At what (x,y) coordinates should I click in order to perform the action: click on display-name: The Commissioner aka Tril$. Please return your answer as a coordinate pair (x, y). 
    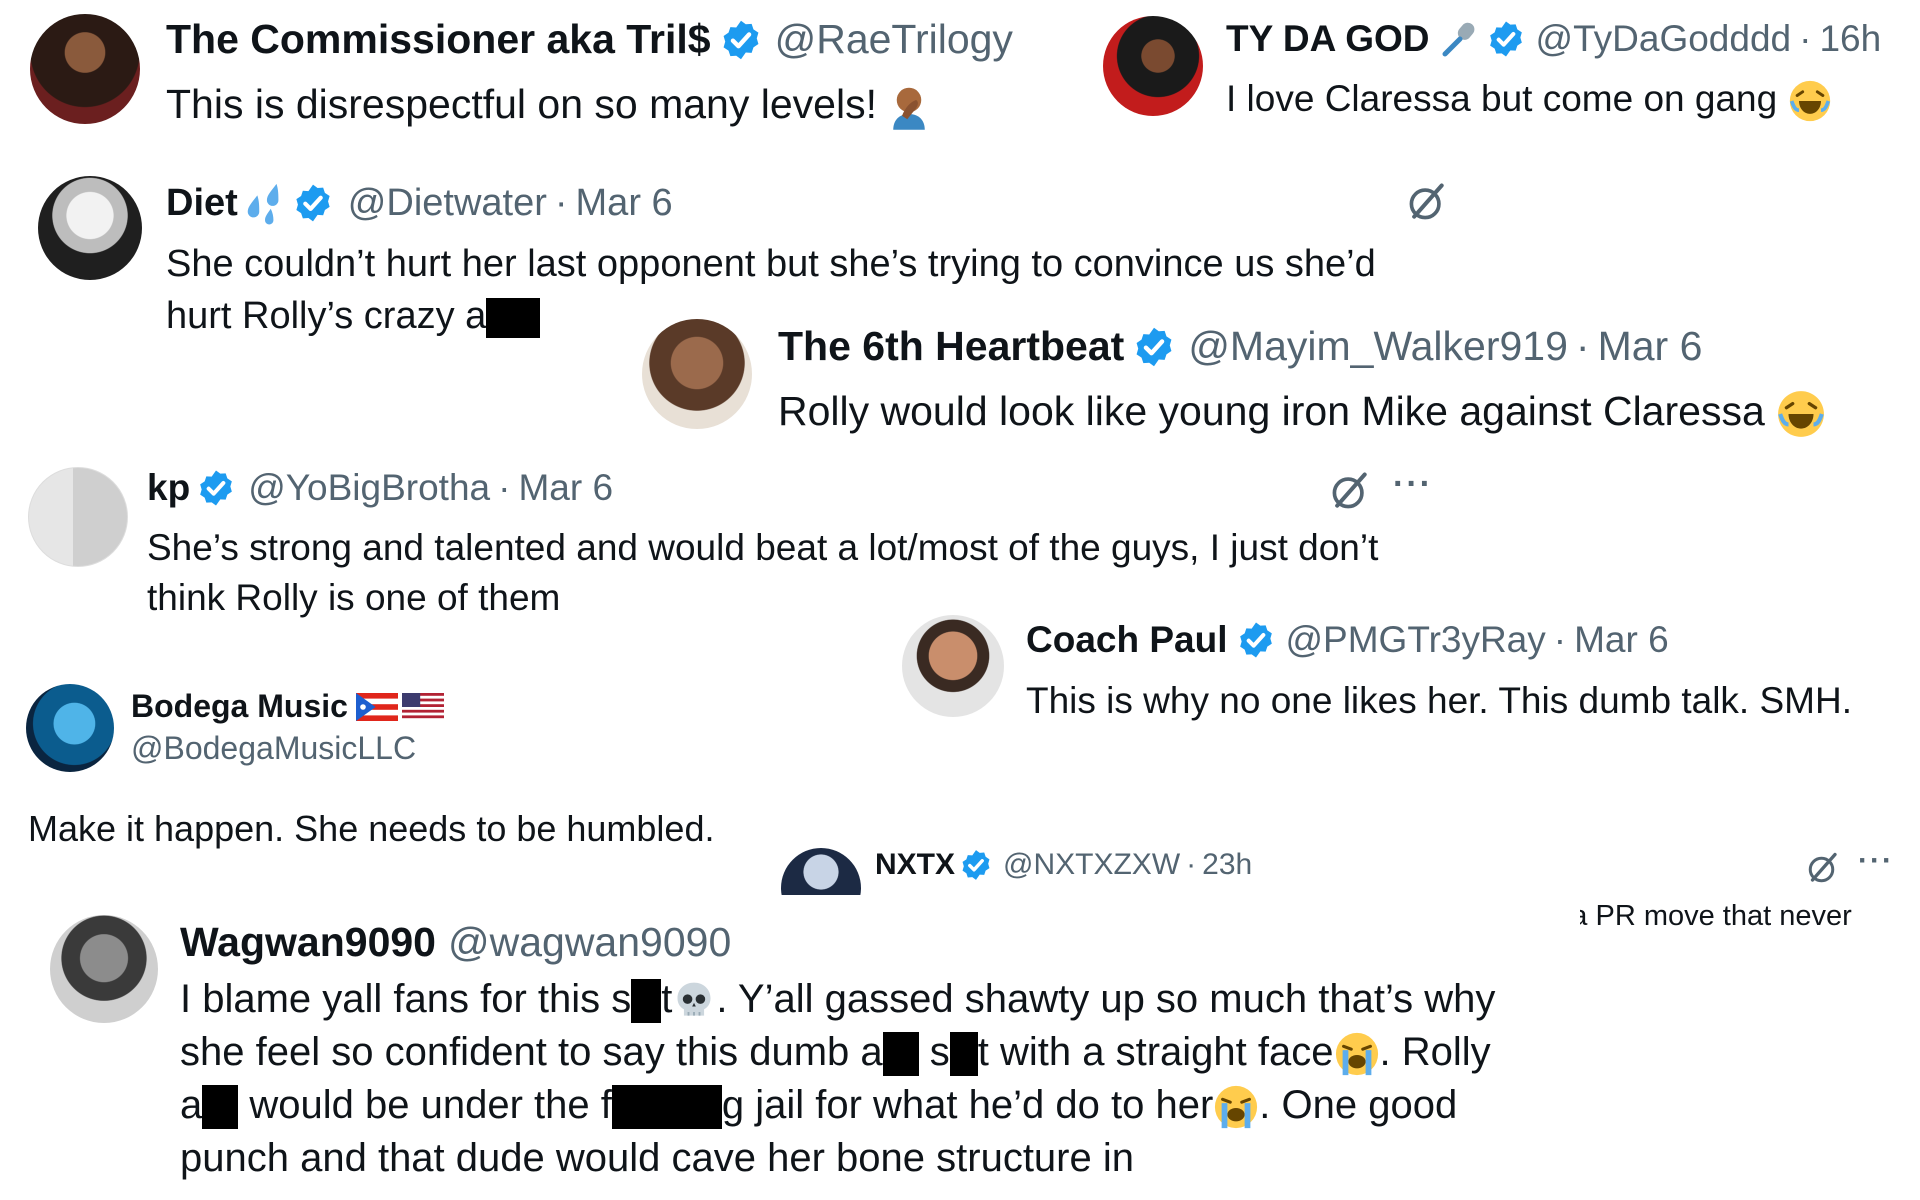
    Looking at the image, I should click on (438, 39).